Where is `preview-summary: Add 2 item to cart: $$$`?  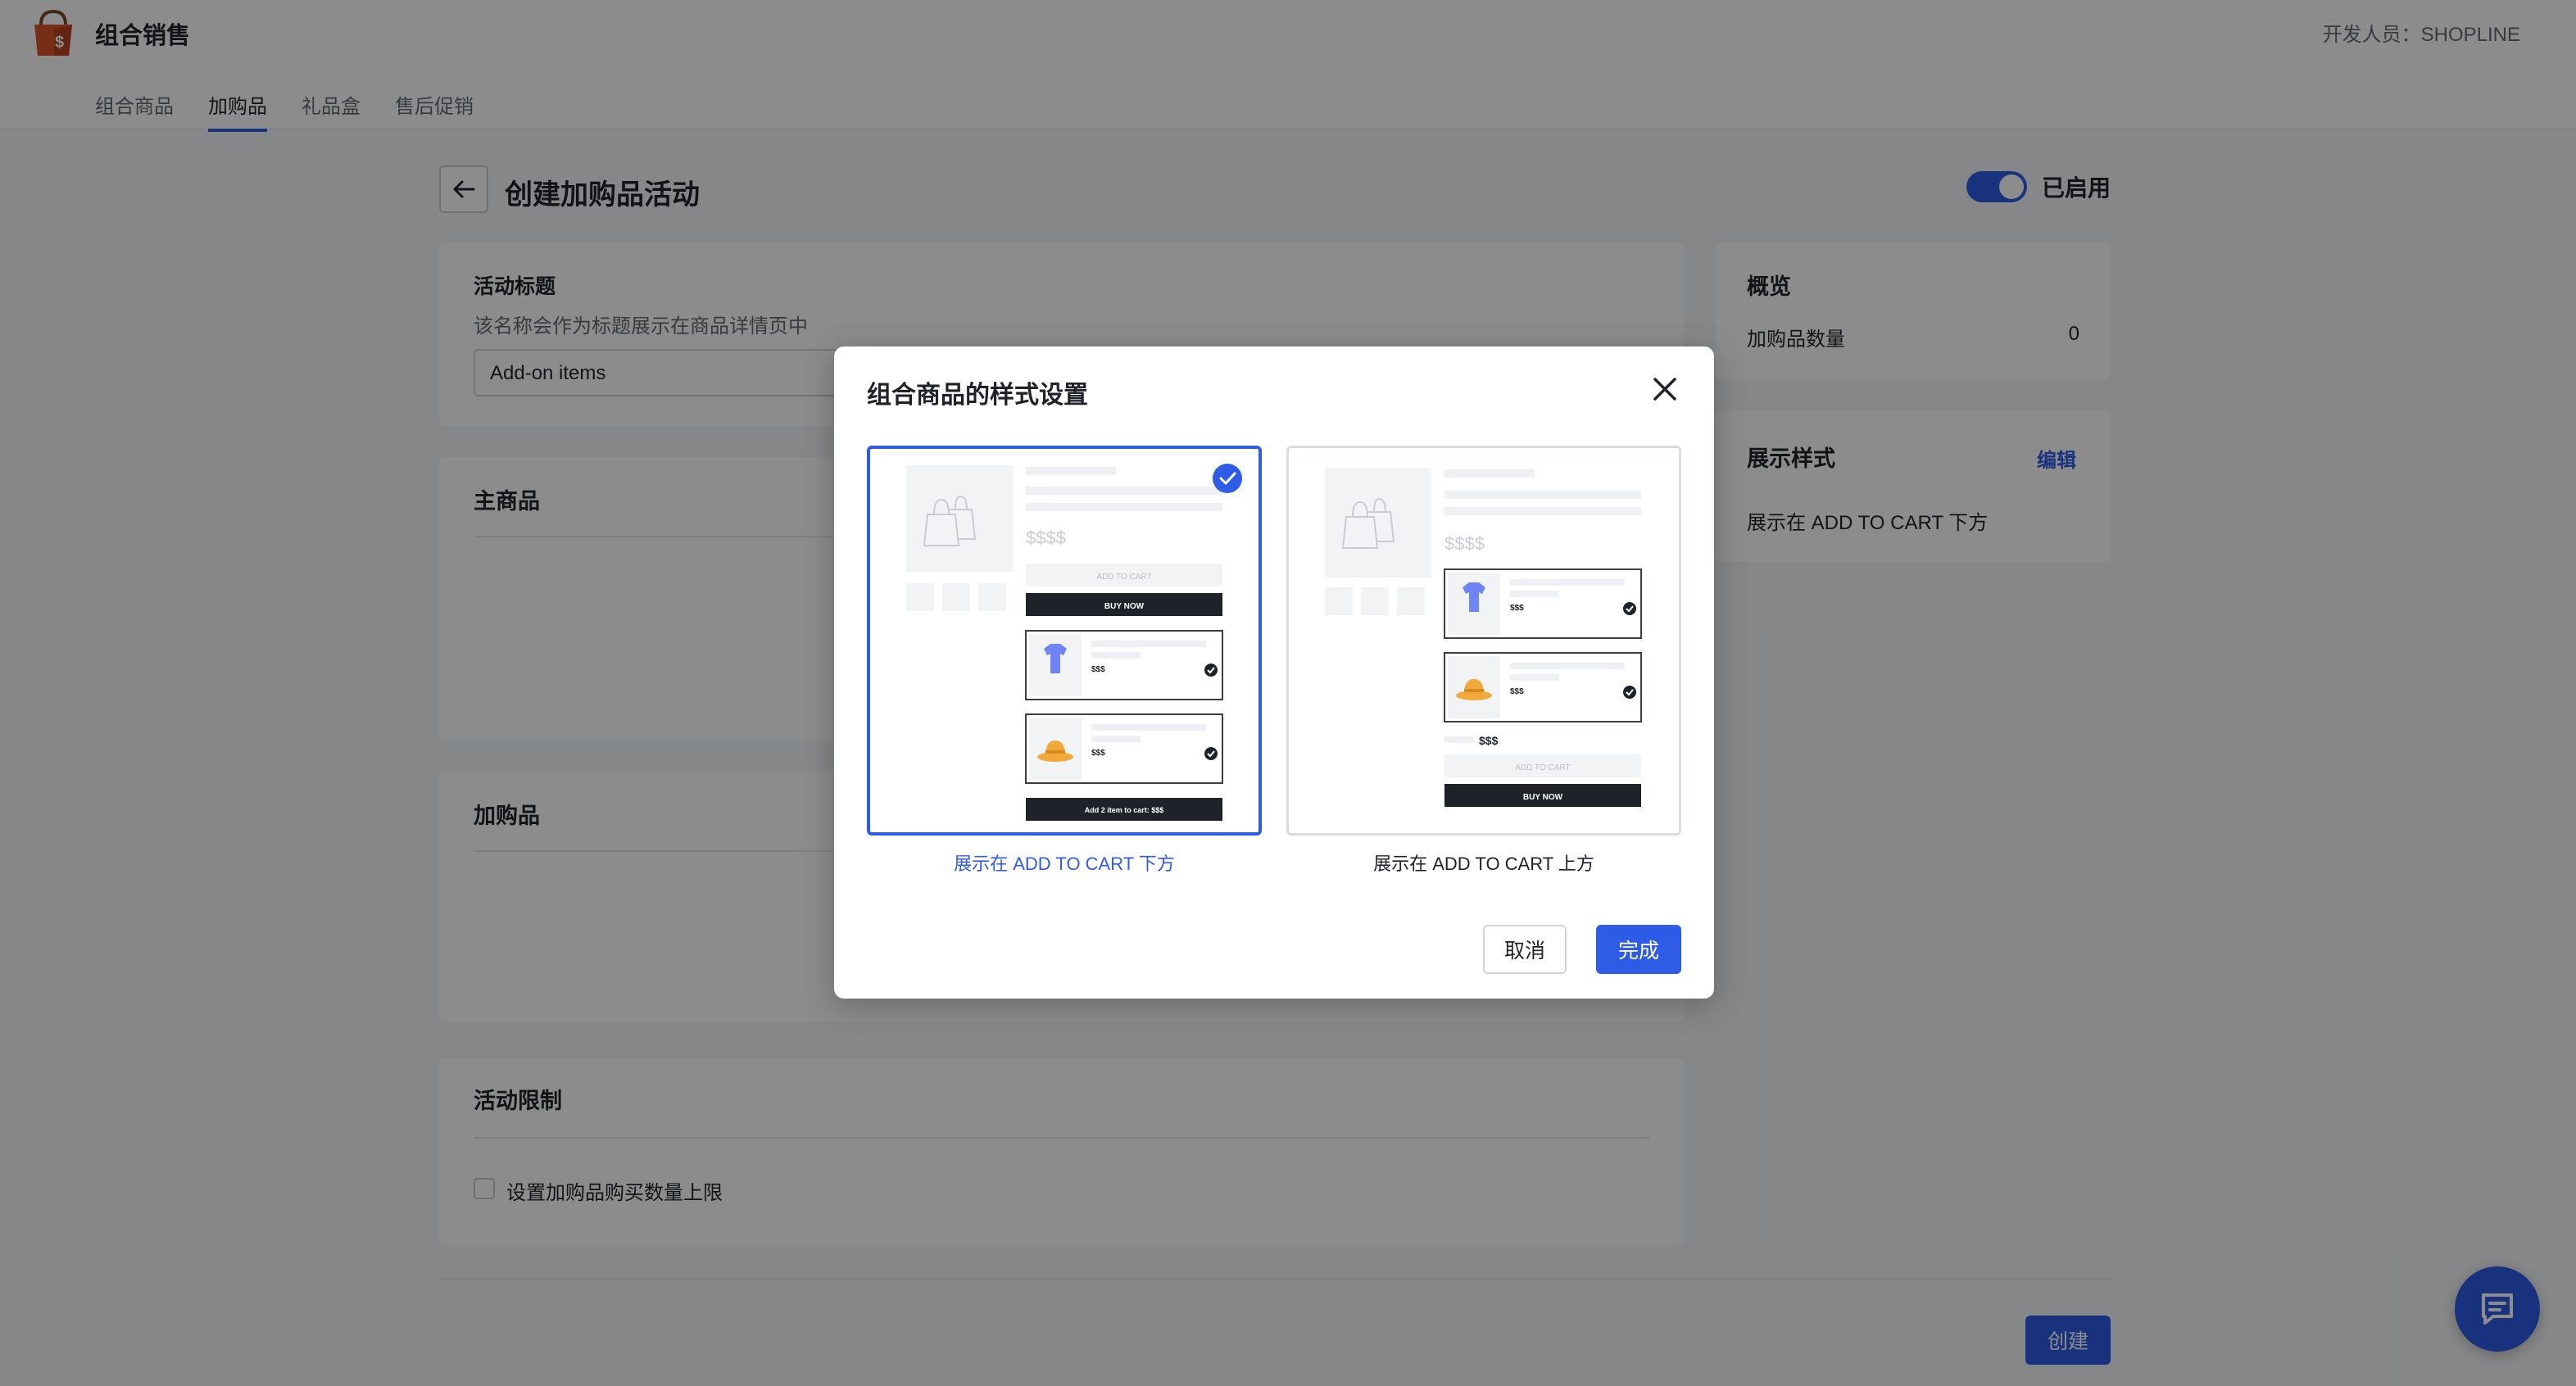
preview-summary: Add 2 item to cart: $$$ is located at coordinates (1124, 810).